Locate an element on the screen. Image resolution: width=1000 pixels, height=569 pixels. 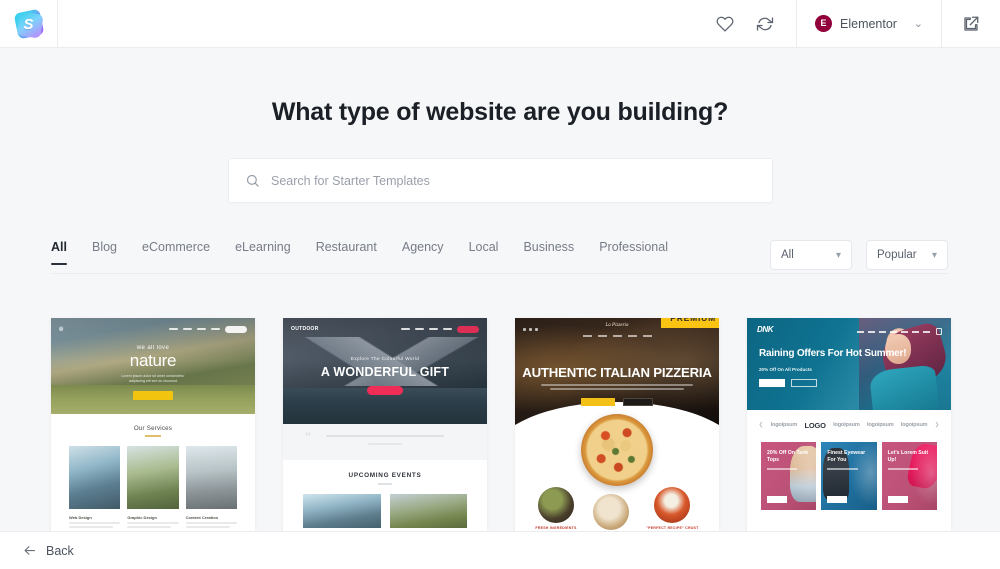
preview-events-section: UPCOMING EVENTS is located at coordinates (385, 497).